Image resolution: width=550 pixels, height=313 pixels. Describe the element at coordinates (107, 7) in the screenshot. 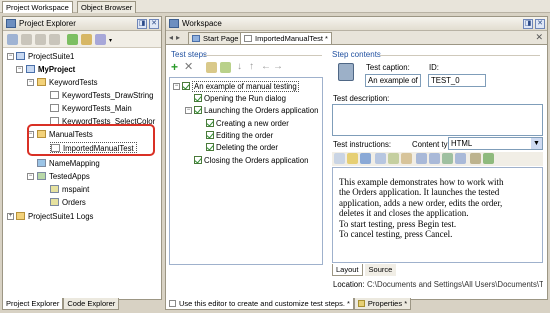

I see `tab-object-browser: Object Browser` at that location.